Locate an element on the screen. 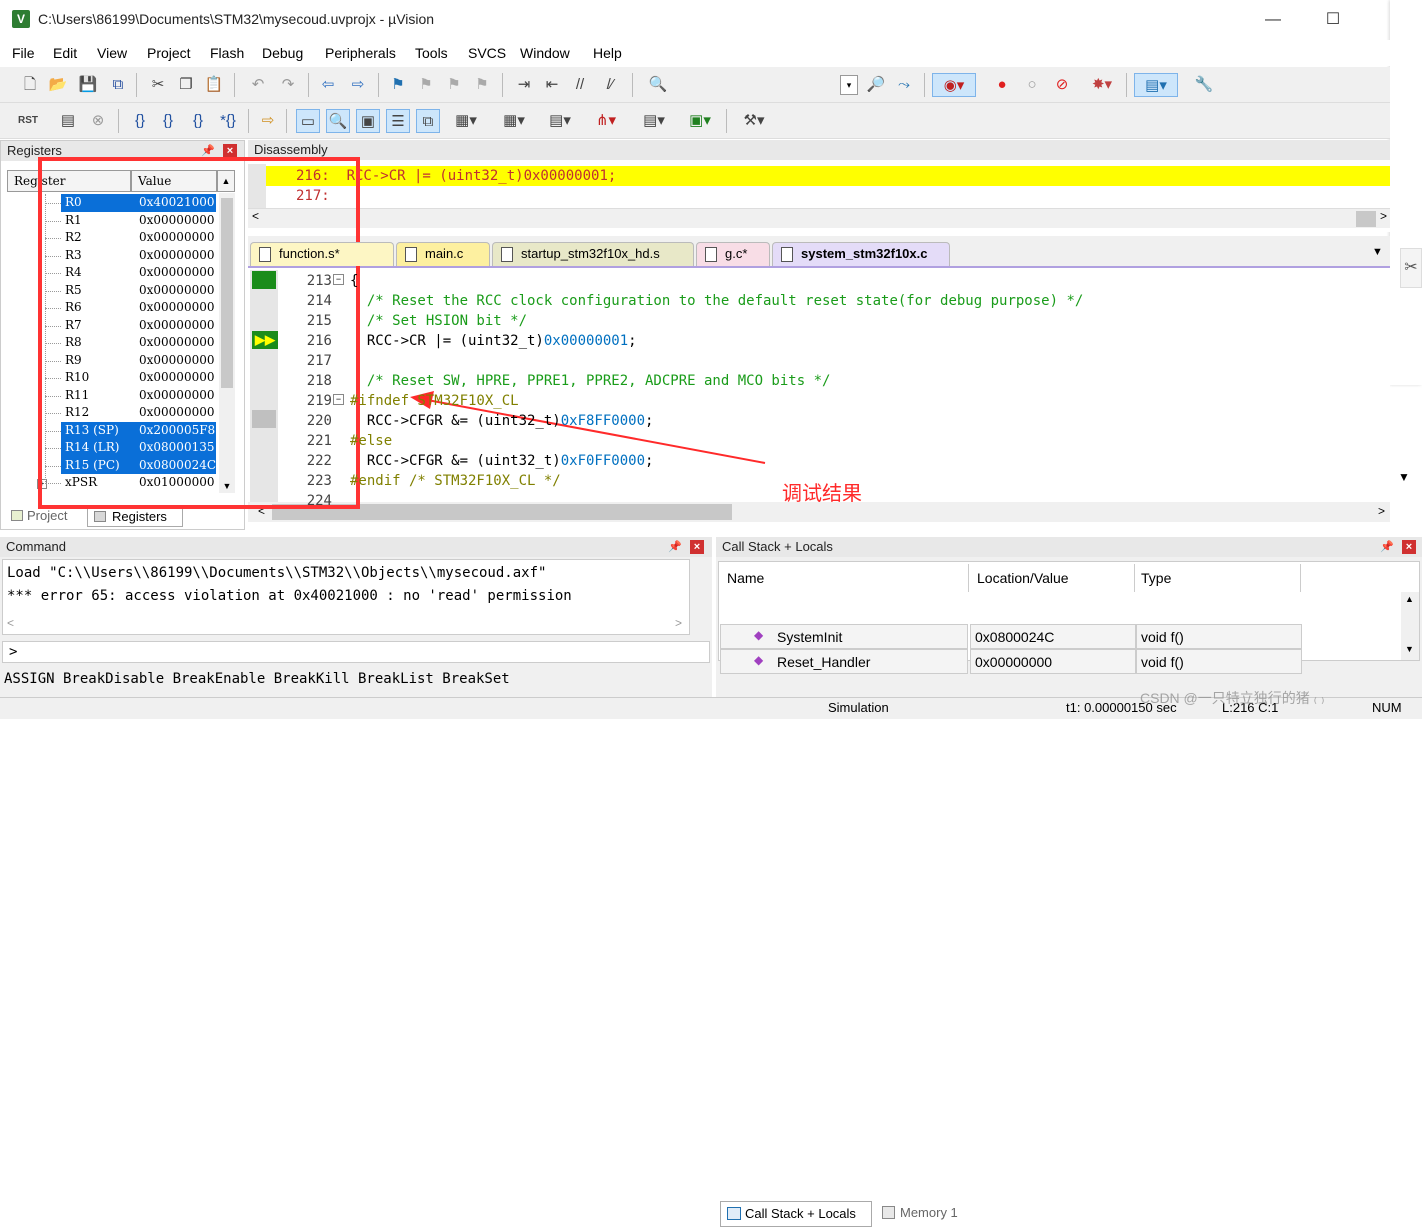  menu-help: Help is located at coordinates (607, 53).